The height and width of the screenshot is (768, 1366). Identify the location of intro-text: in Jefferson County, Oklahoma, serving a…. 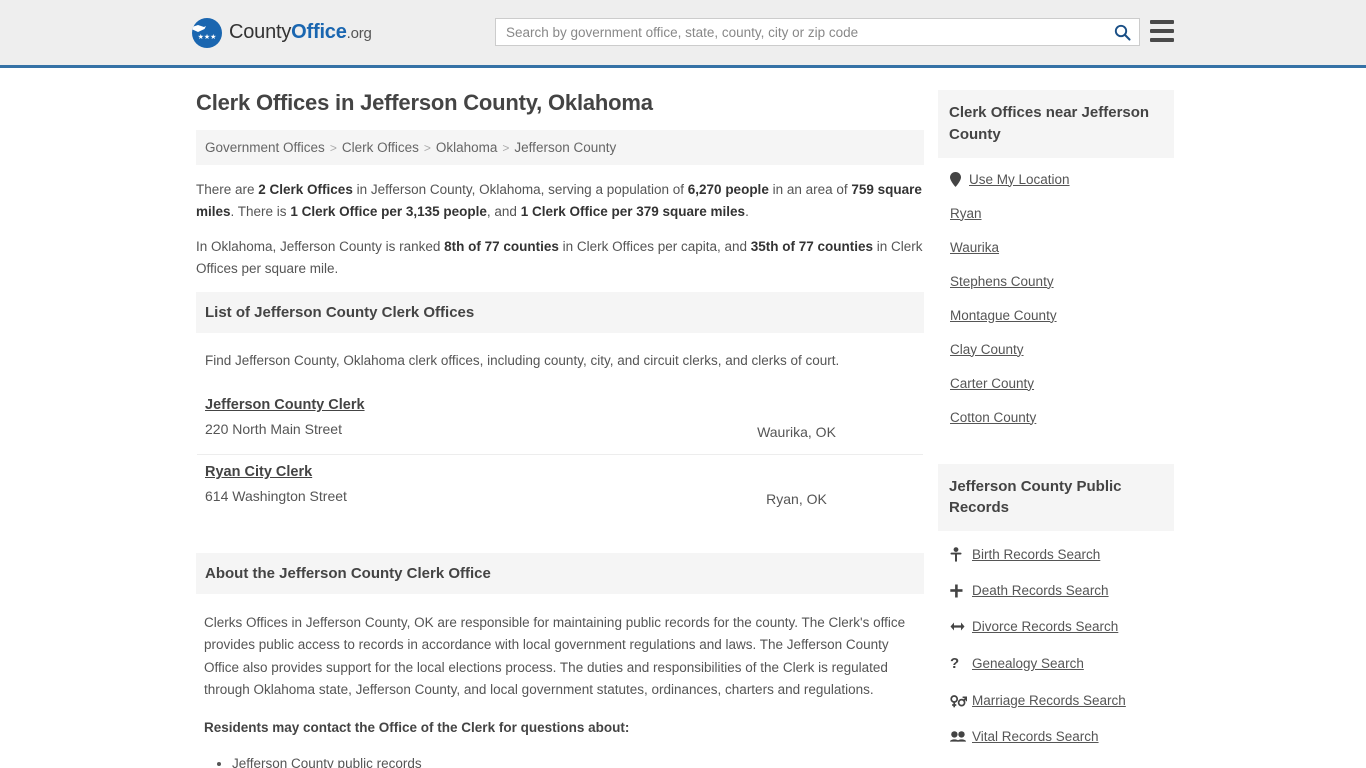
(520, 189).